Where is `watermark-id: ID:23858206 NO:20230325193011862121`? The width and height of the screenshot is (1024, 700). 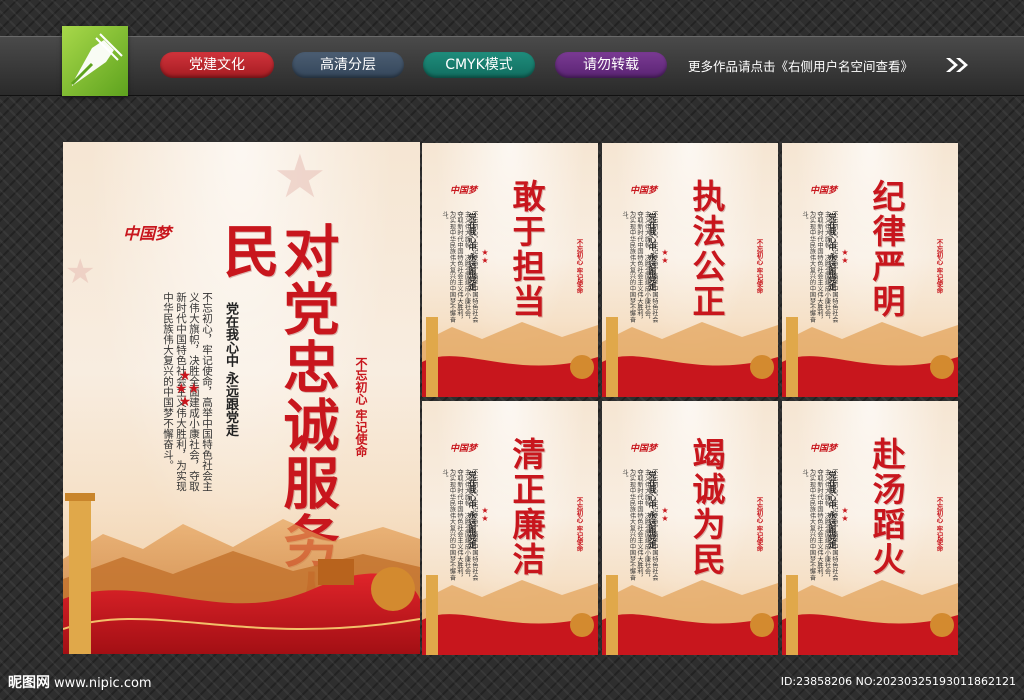 watermark-id: ID:23858206 NO:20230325193011862121 is located at coordinates (898, 681).